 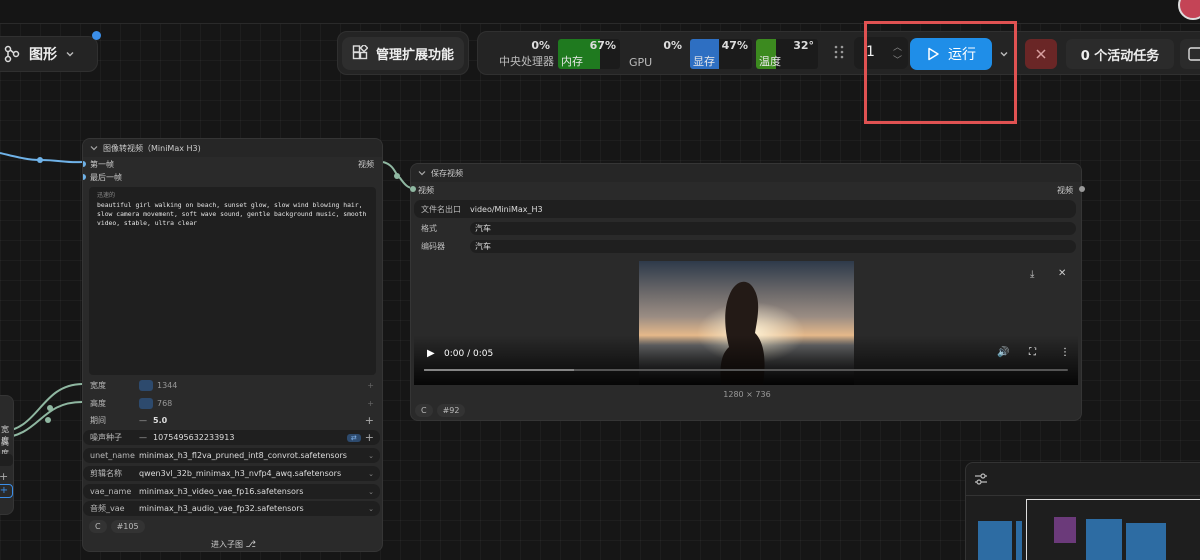 What do you see at coordinates (231, 403) in the screenshot?
I see `height-row: 高度 768 +` at bounding box center [231, 403].